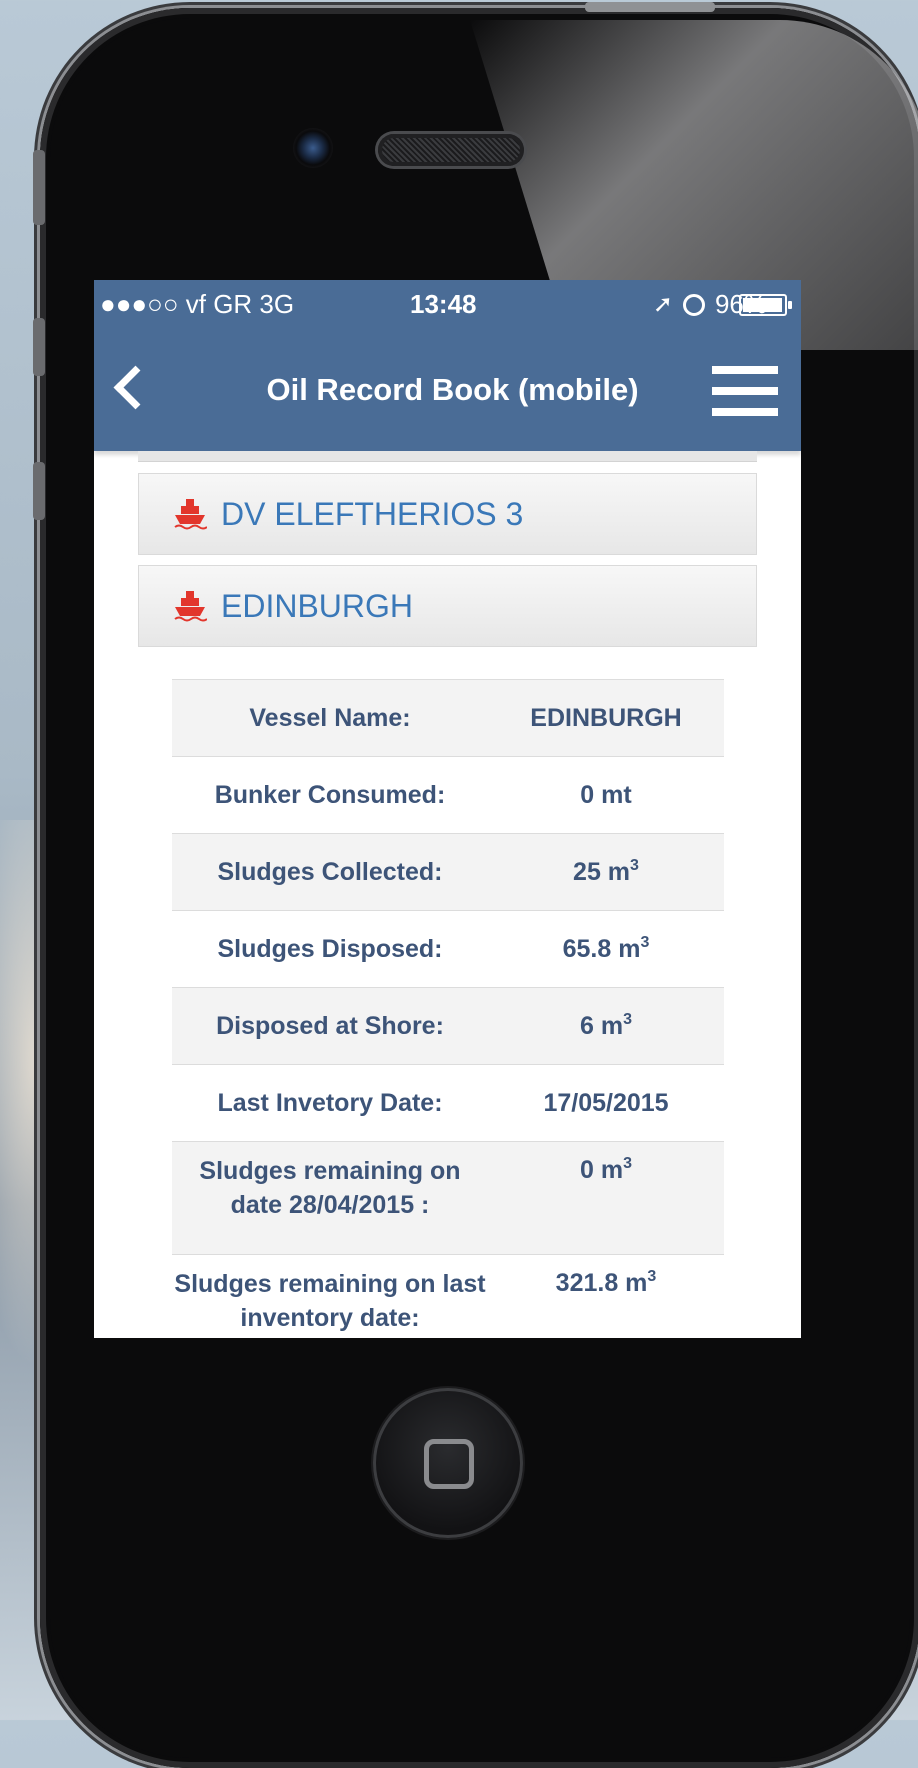  Describe the element at coordinates (372, 513) in the screenshot. I see `vessel-name: DV ELEFTHERIOS 3` at that location.